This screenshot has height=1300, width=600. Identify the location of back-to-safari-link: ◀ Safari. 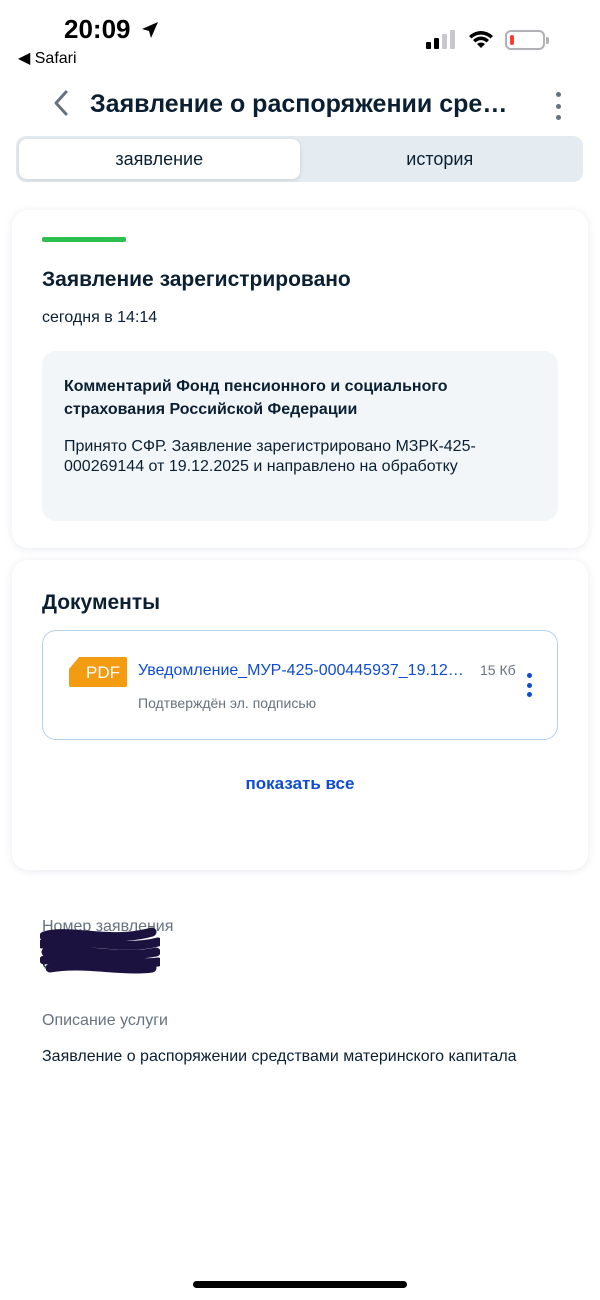
(47, 58).